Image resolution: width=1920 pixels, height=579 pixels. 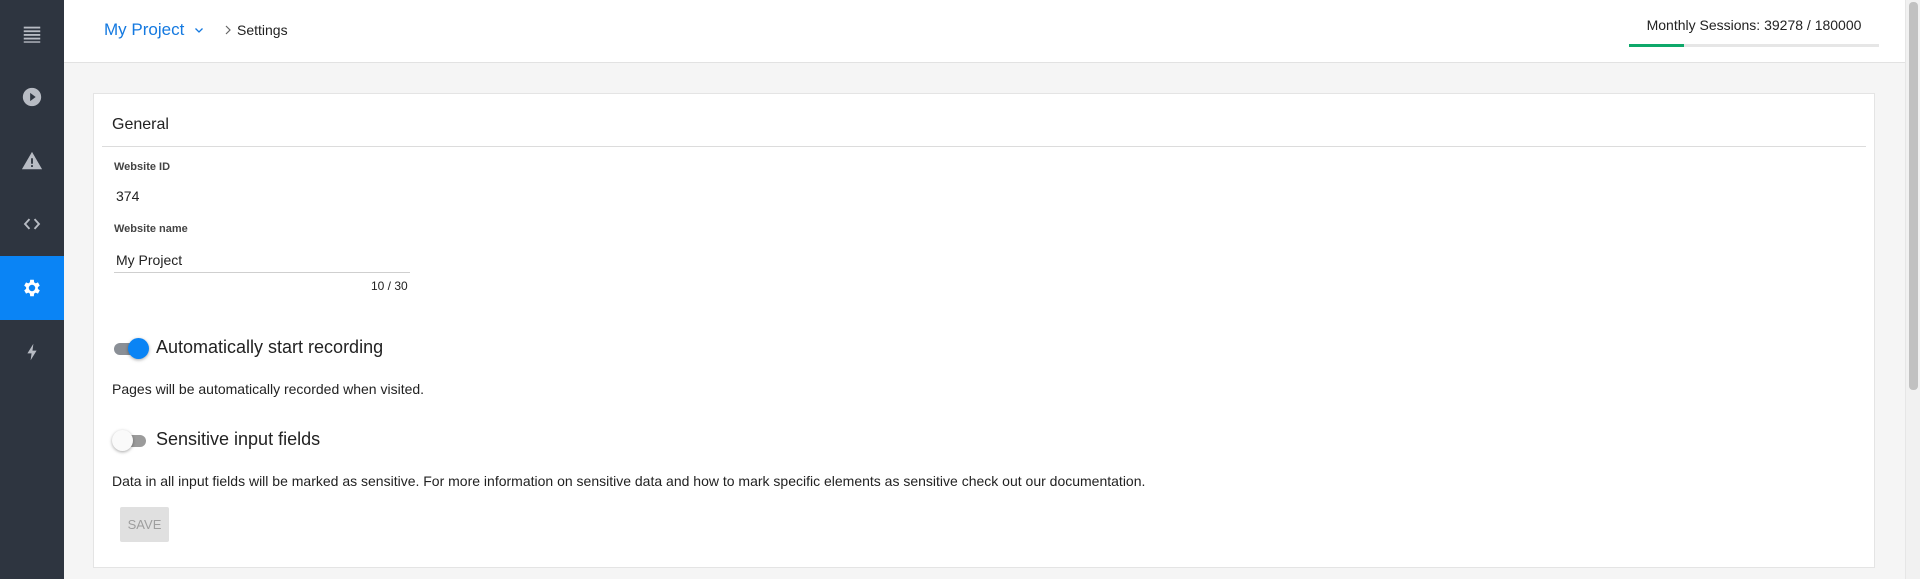 I want to click on gear-icon, so click(x=32, y=288).